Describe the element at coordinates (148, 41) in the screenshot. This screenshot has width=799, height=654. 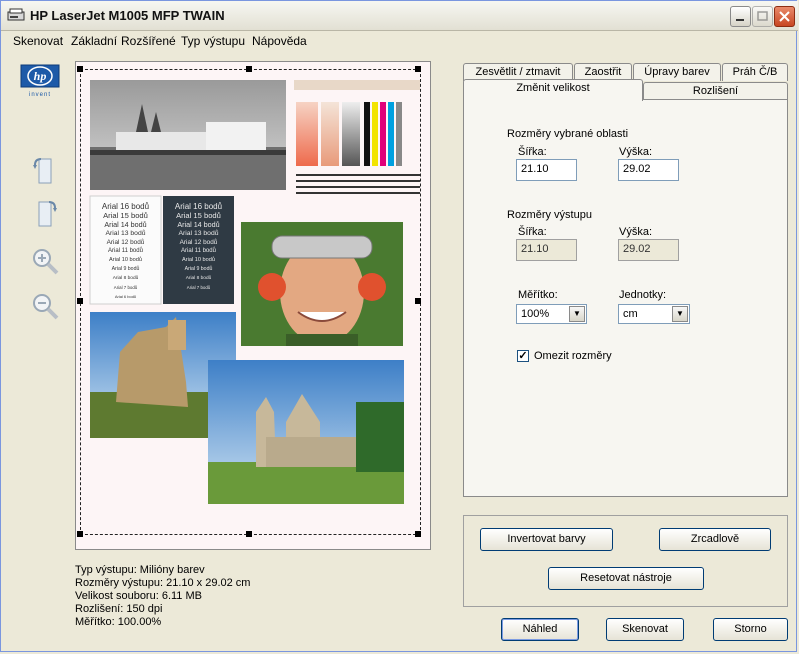
I see `menu-rozsirene: Rozšířené` at that location.